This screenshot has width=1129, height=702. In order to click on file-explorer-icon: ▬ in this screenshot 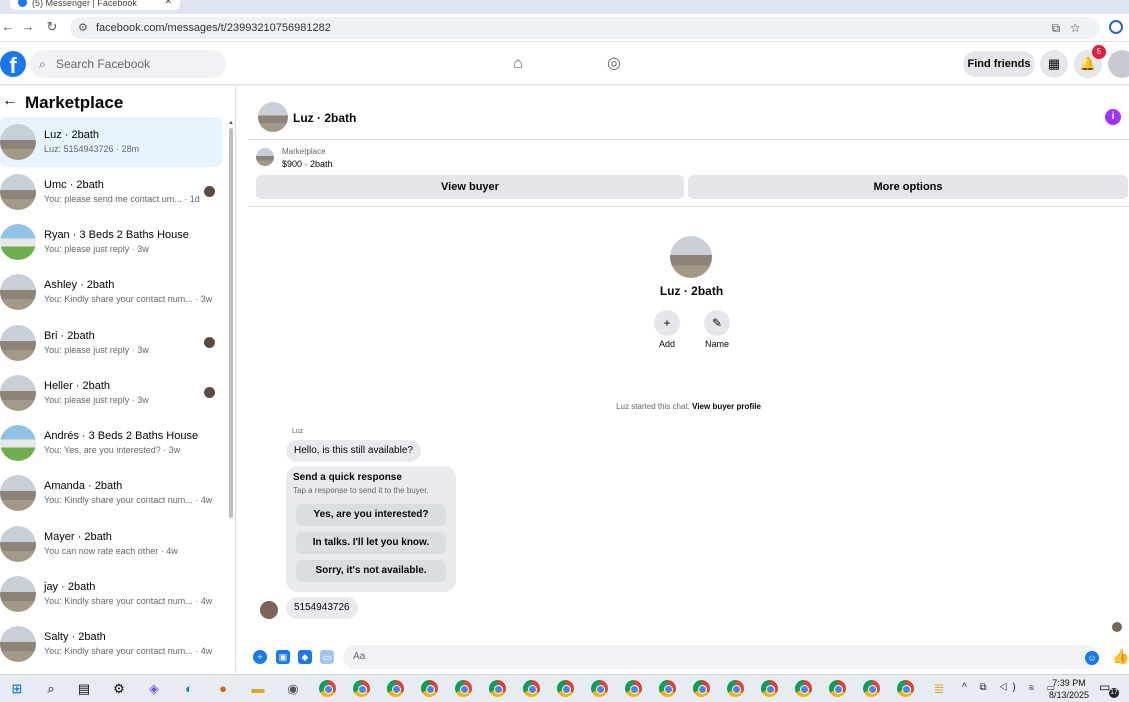, I will do `click(258, 689)`.